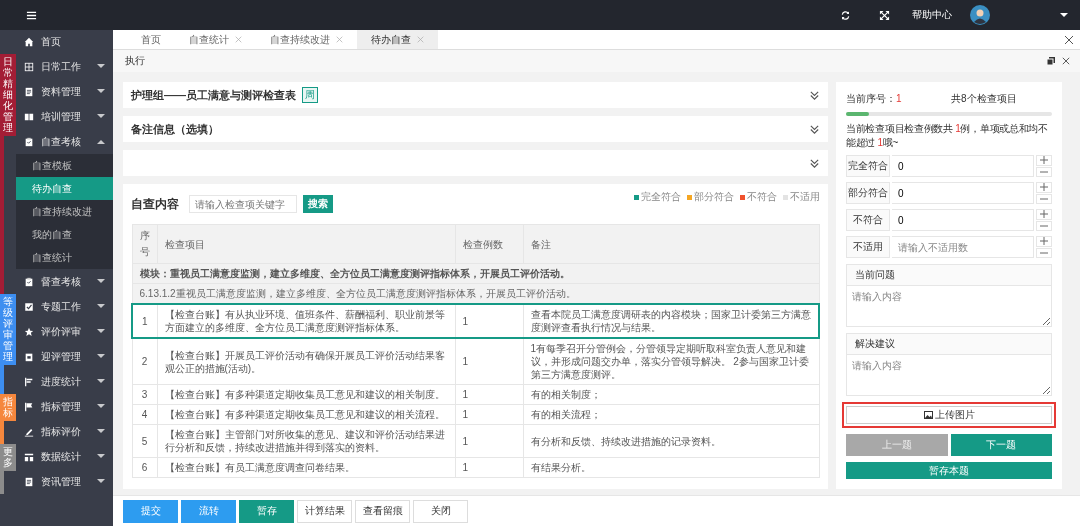 This screenshot has height=526, width=1080. Describe the element at coordinates (661, 197) in the screenshot. I see `legend-label: 完全符合` at that location.